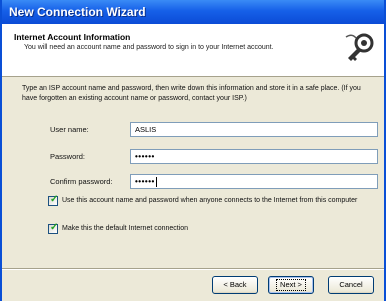 This screenshot has height=301, width=386. I want to click on username-field: ASLIS, so click(254, 129).